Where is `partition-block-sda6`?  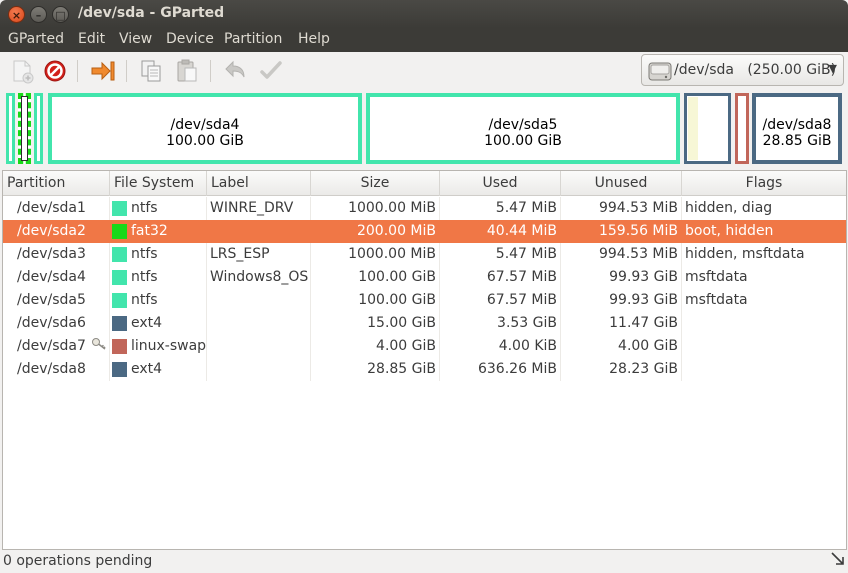
partition-block-sda6 is located at coordinates (707, 128).